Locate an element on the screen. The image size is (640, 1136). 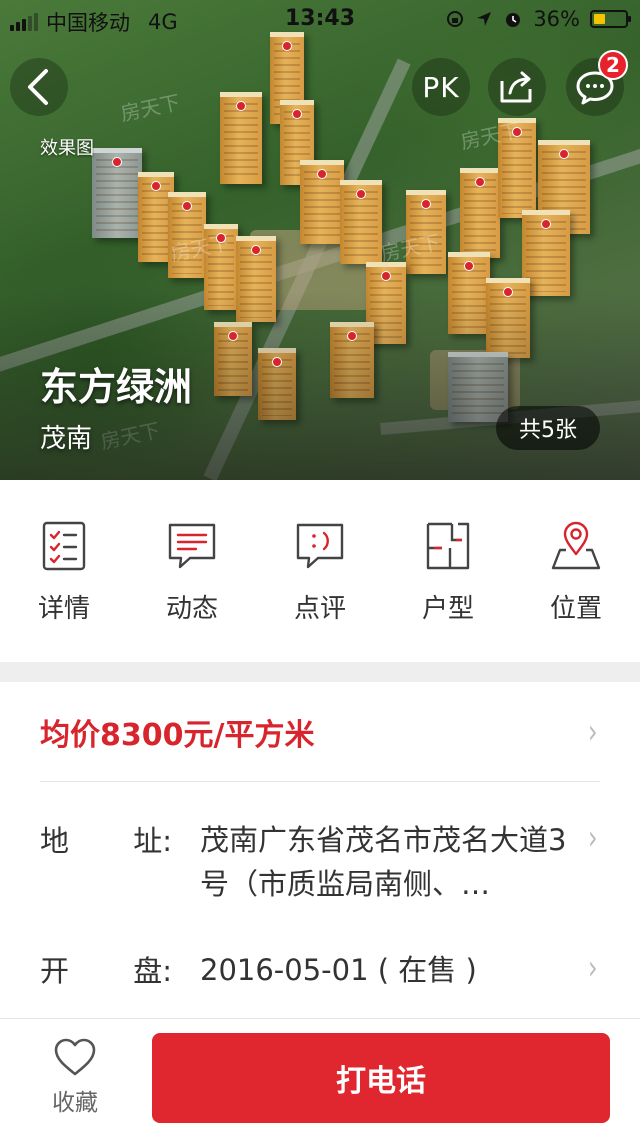
address-label-char: 地 is located at coordinates (55, 841).